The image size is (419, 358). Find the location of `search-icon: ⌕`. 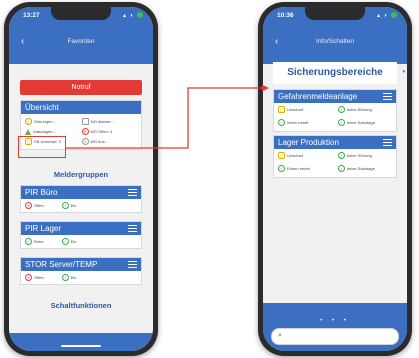

search-icon: ⌕ is located at coordinates (280, 335).